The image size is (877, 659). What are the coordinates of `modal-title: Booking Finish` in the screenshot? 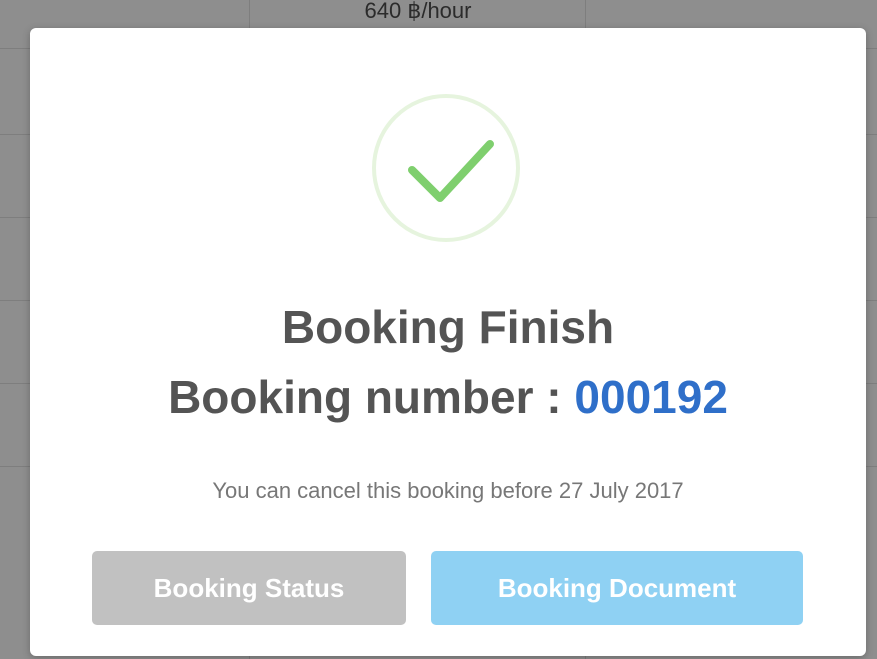 It's located at (448, 327).